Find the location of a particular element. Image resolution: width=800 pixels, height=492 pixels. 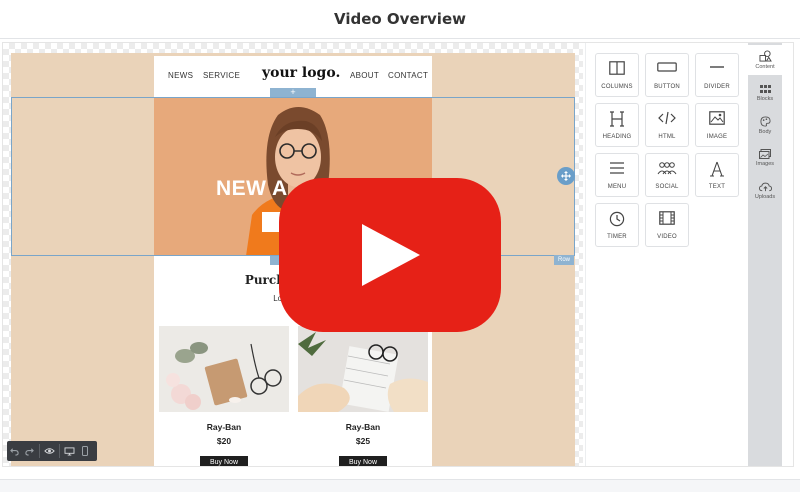

tool-image: IMAGE is located at coordinates (717, 125).